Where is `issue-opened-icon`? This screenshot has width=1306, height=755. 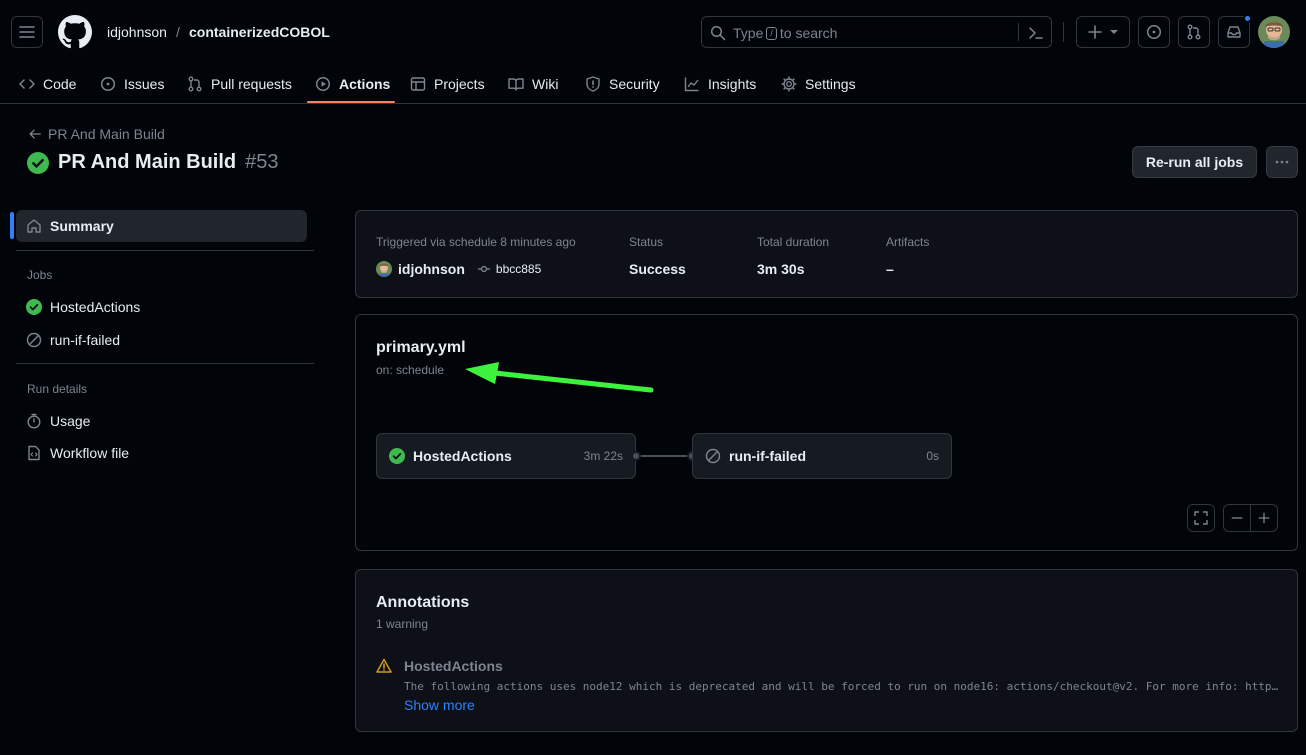
issue-opened-icon is located at coordinates (1154, 32).